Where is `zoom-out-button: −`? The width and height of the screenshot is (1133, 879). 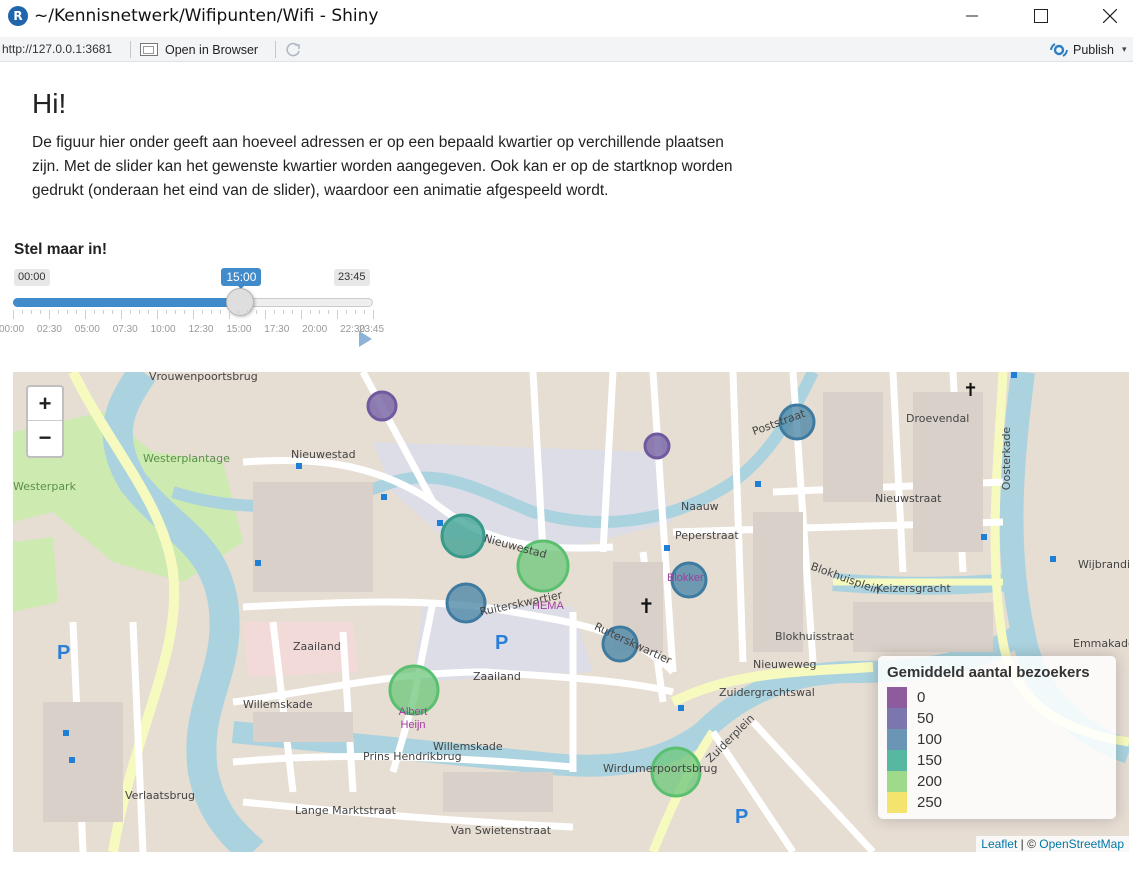
zoom-out-button: − is located at coordinates (45, 438).